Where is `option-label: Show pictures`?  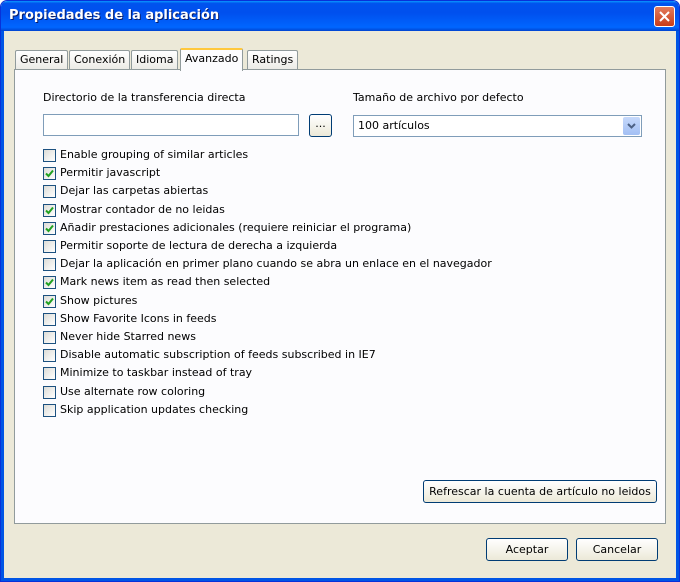 option-label: Show pictures is located at coordinates (99, 300).